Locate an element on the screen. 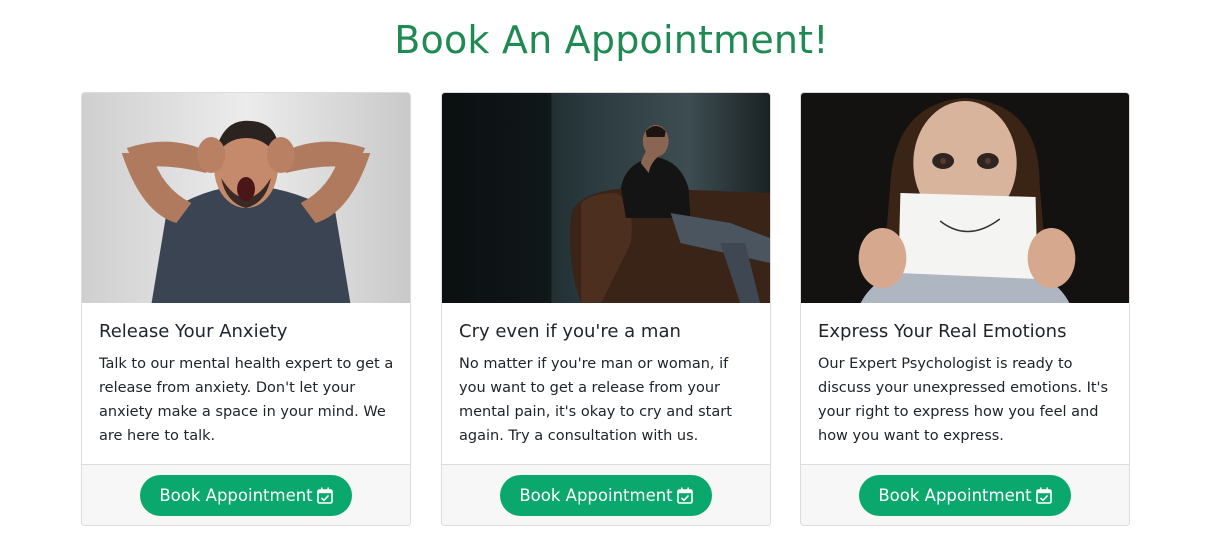  card-image-cry is located at coordinates (606, 198).